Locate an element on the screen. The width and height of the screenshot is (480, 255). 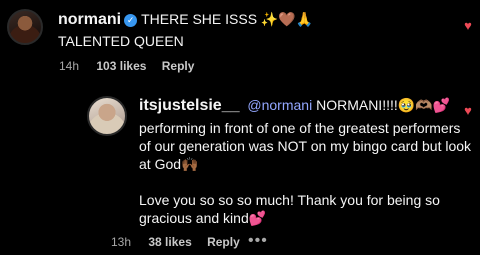
reply-text-line6: gracious and kind💕 is located at coordinates (203, 218).